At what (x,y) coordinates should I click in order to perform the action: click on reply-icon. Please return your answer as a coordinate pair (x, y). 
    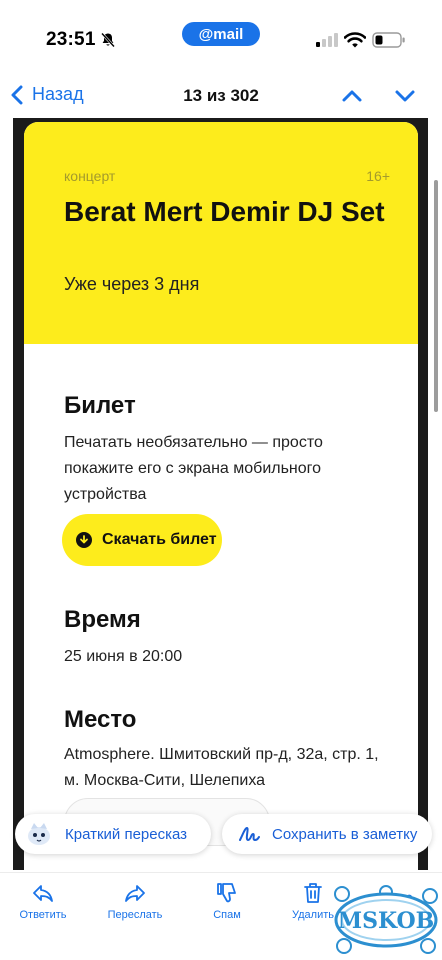
    Looking at the image, I should click on (43, 893).